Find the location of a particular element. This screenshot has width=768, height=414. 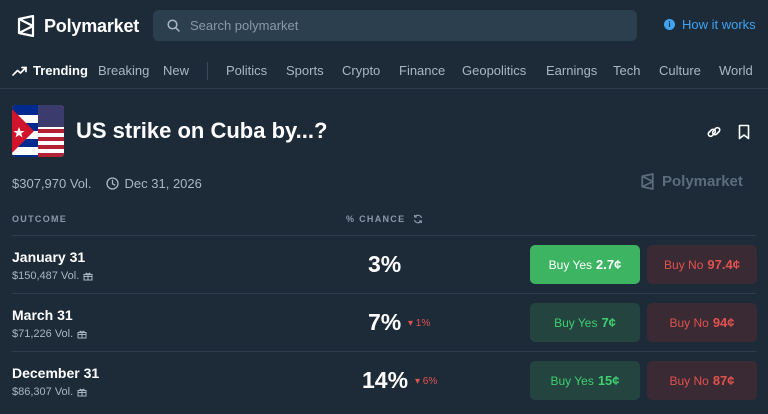

buy-yes-price: 7¢ is located at coordinates (608, 322).